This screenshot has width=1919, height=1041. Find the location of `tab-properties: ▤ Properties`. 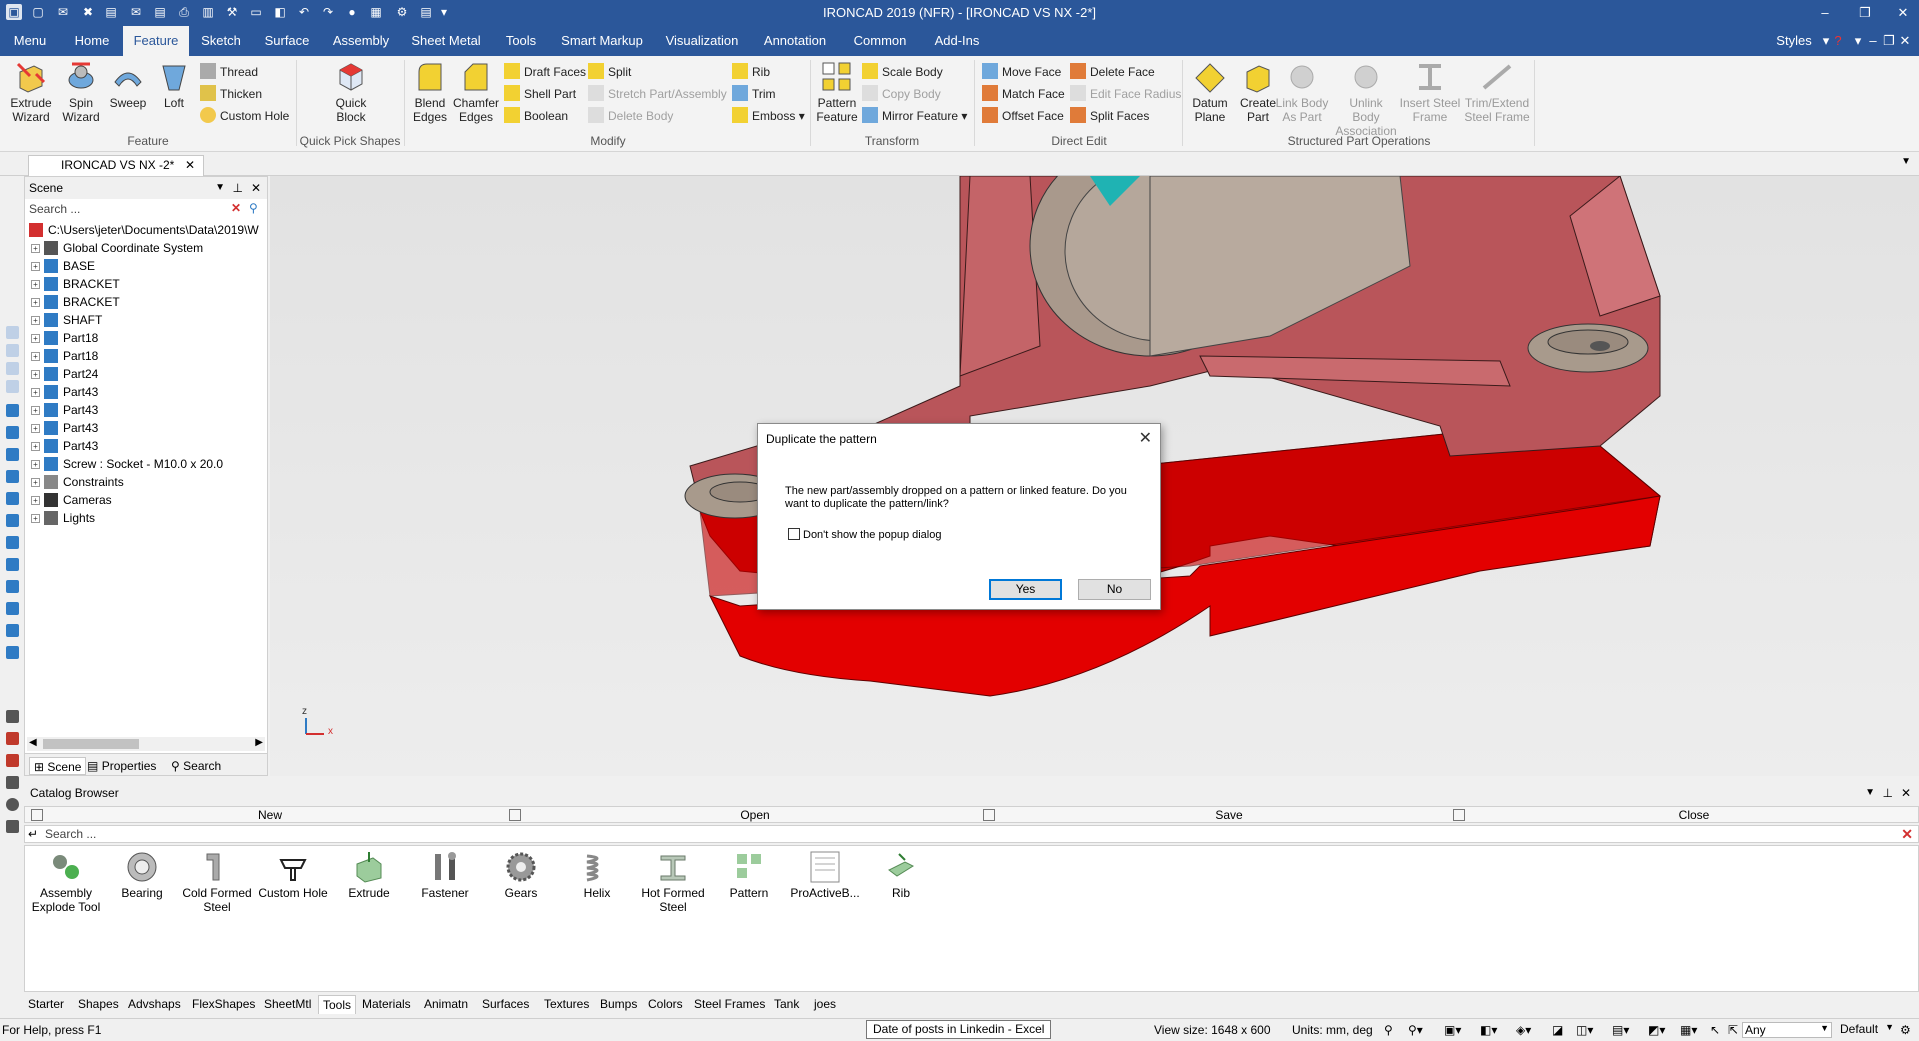

tab-properties: ▤ Properties is located at coordinates (121, 766).